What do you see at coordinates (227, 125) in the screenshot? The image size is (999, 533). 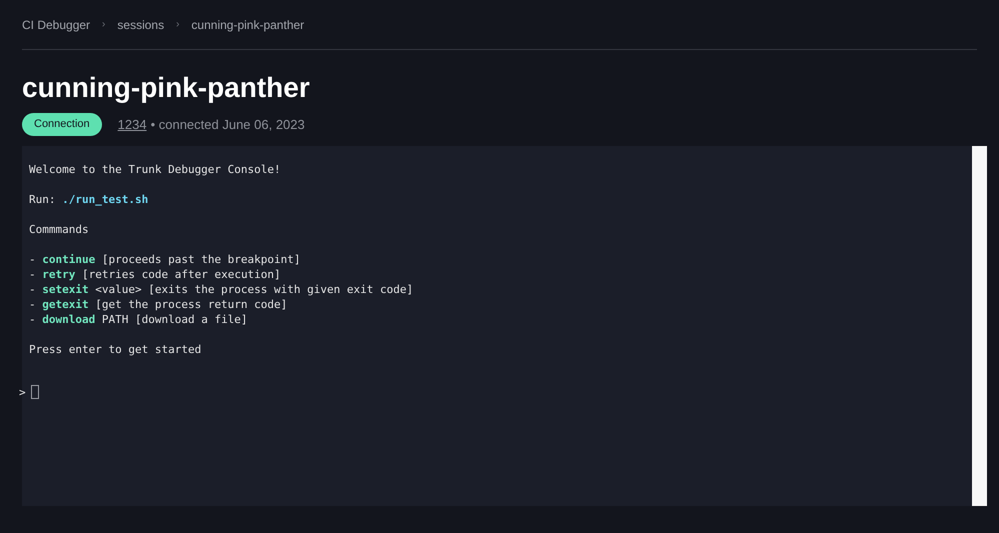 I see `connection-info: • connected June 06, 2023` at bounding box center [227, 125].